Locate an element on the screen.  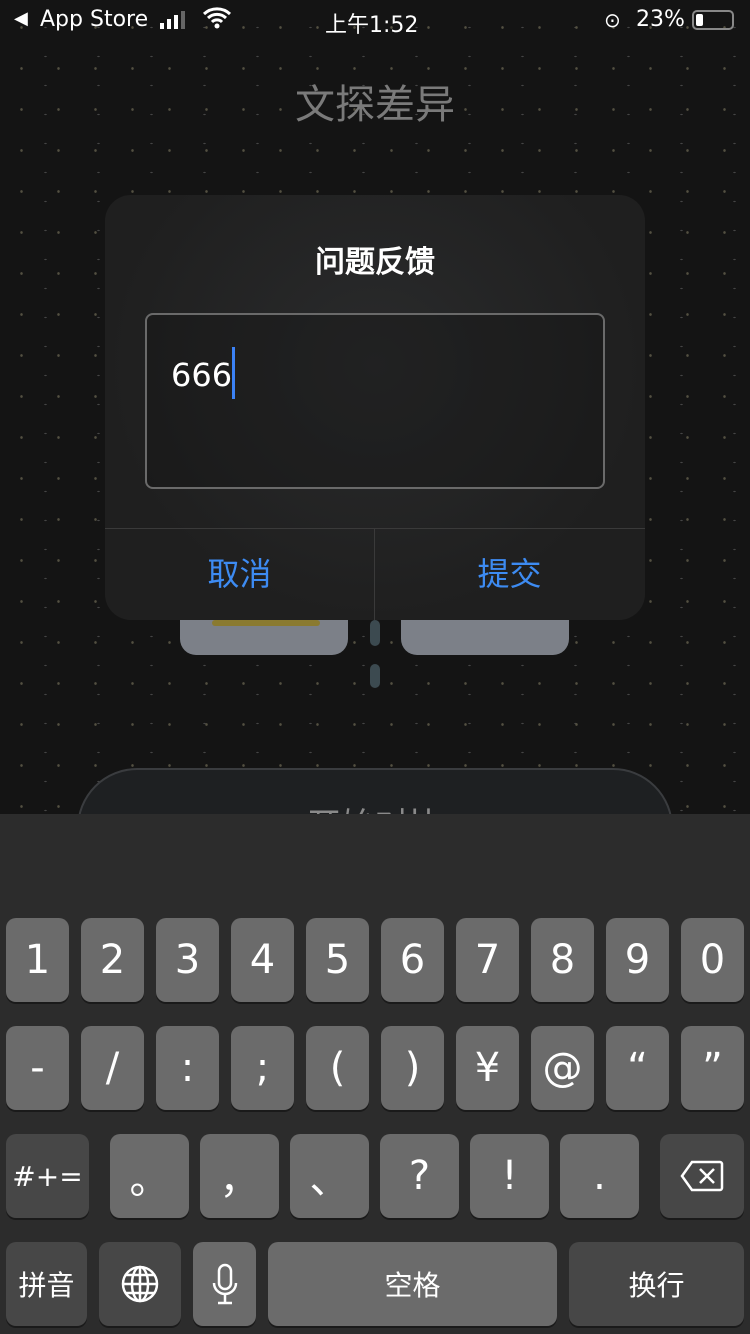
text-caret is located at coordinates (234, 373).